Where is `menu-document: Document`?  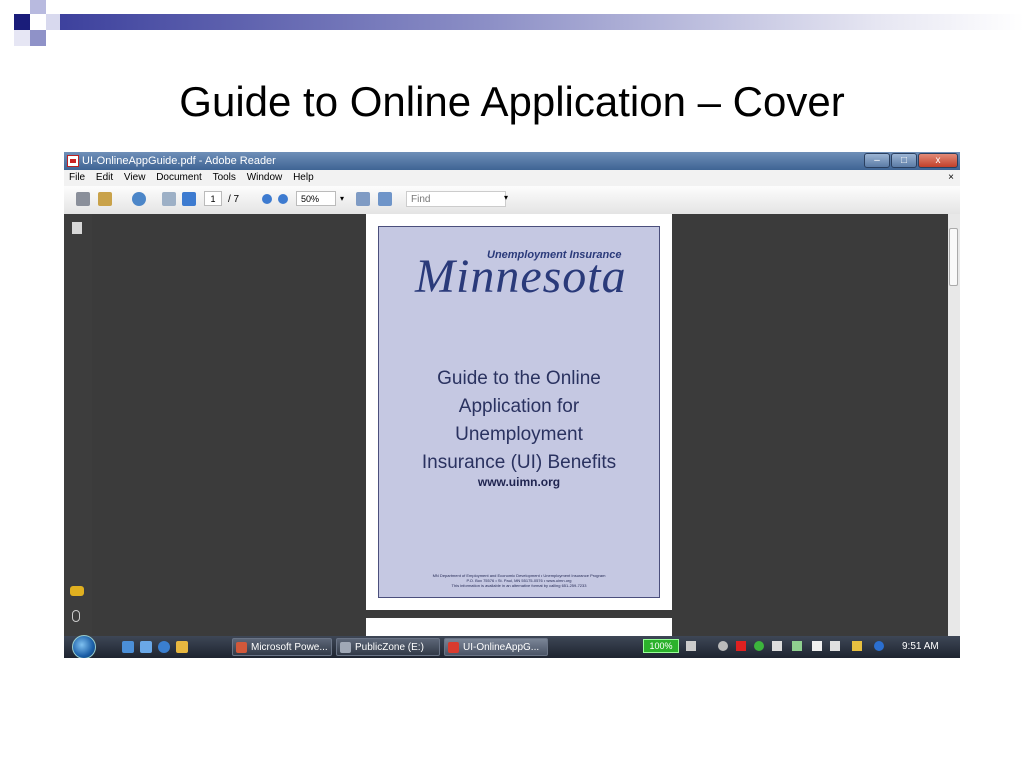
menu-document: Document is located at coordinates (179, 177).